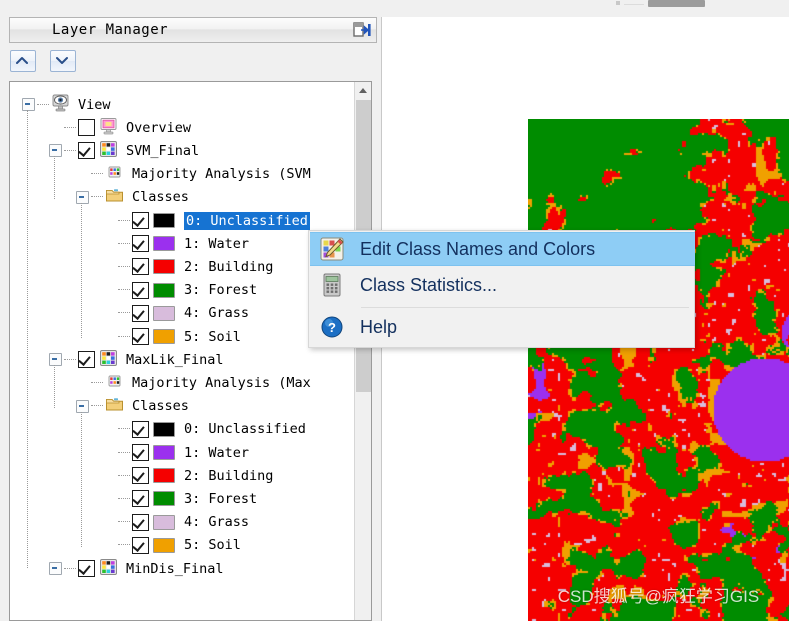 The height and width of the screenshot is (621, 789). Describe the element at coordinates (332, 327) in the screenshot. I see `help-question-icon: ?` at that location.